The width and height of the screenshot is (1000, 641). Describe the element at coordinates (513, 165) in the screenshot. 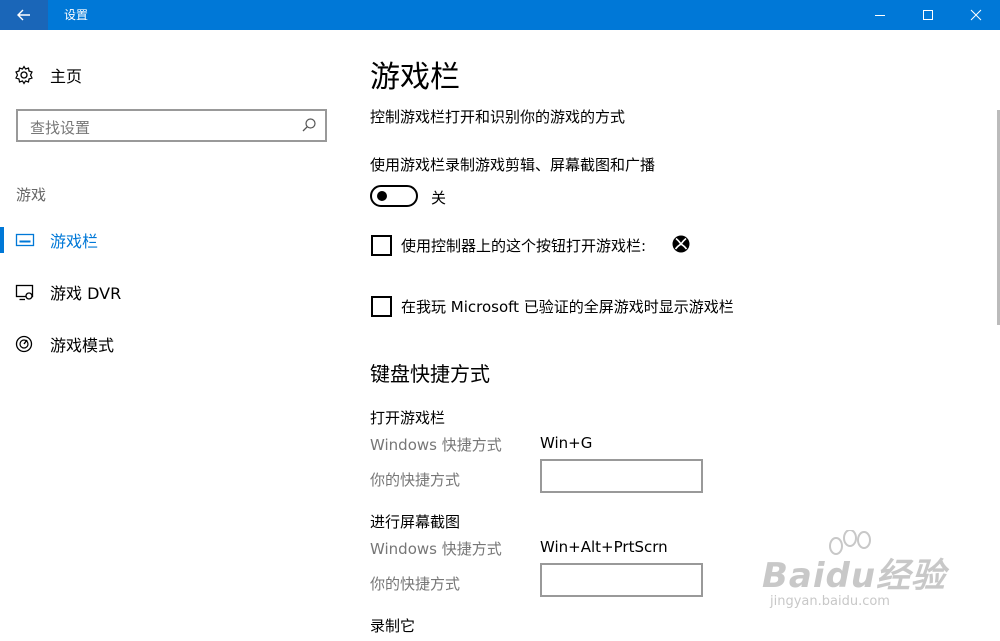

I see `record-toggle-label: 使用游戏栏录制游戏剪辑、屏幕截图和广播` at that location.